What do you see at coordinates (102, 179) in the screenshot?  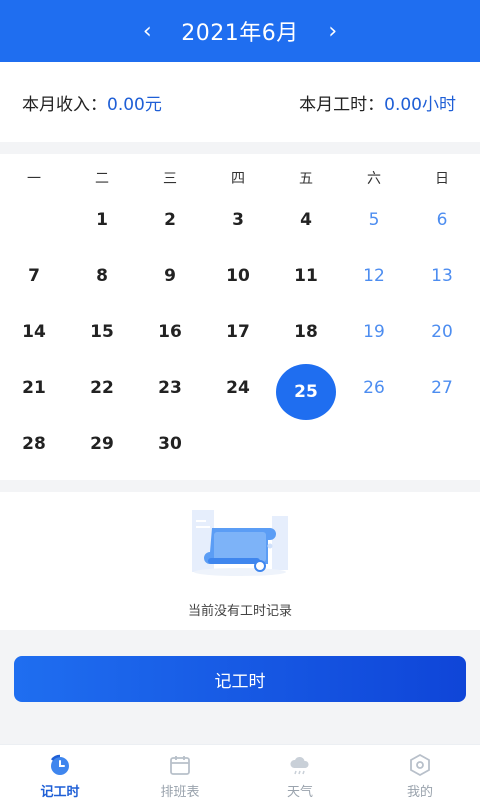 I see `weekday-tue: 二` at bounding box center [102, 179].